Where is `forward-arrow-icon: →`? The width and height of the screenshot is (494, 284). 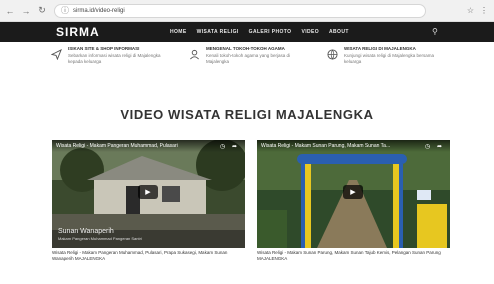
forward-arrow-icon: → is located at coordinates (26, 11).